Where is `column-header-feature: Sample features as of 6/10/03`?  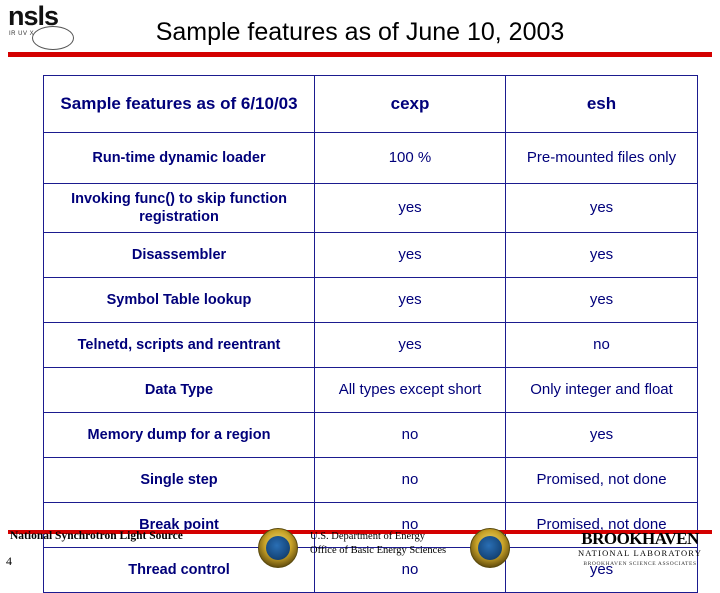
column-header-feature: Sample features as of 6/10/03 is located at coordinates (179, 104).